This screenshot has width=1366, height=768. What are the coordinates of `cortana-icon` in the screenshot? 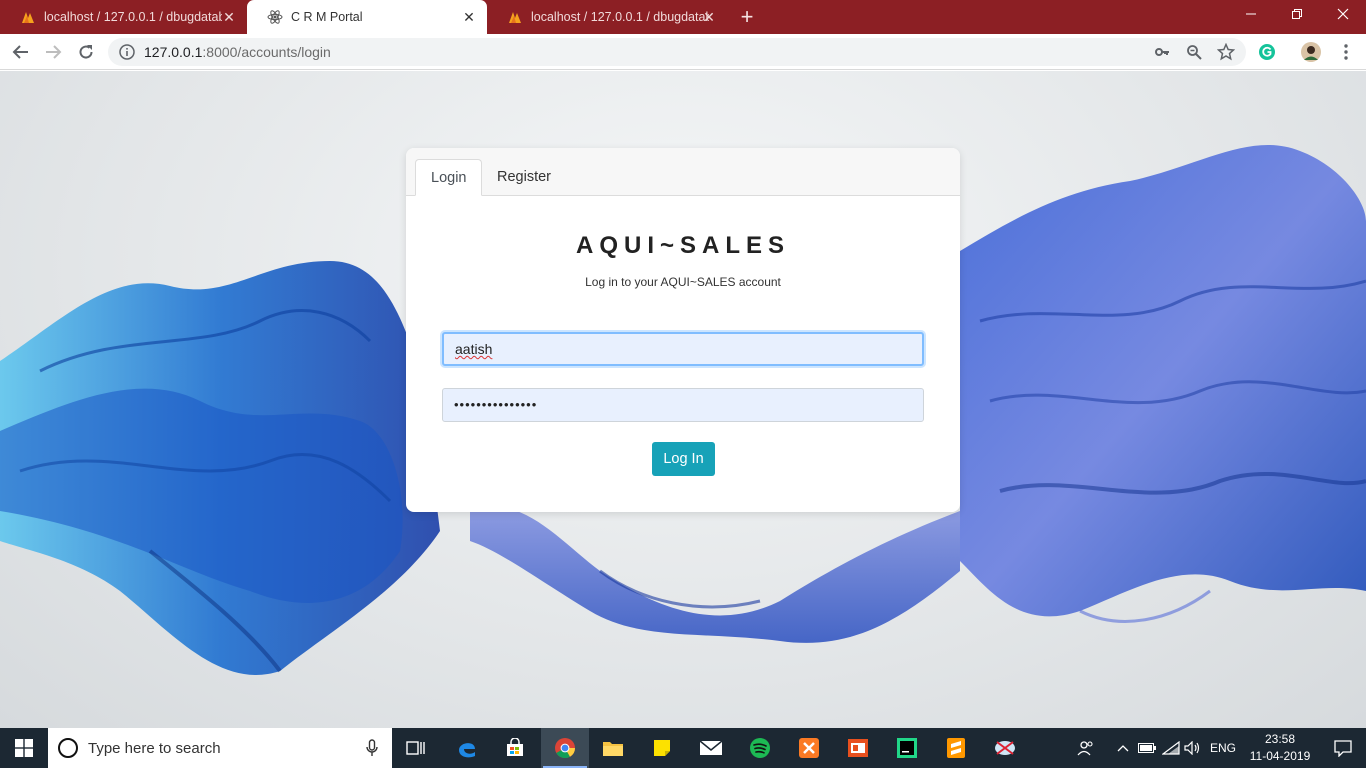 It's located at (68, 748).